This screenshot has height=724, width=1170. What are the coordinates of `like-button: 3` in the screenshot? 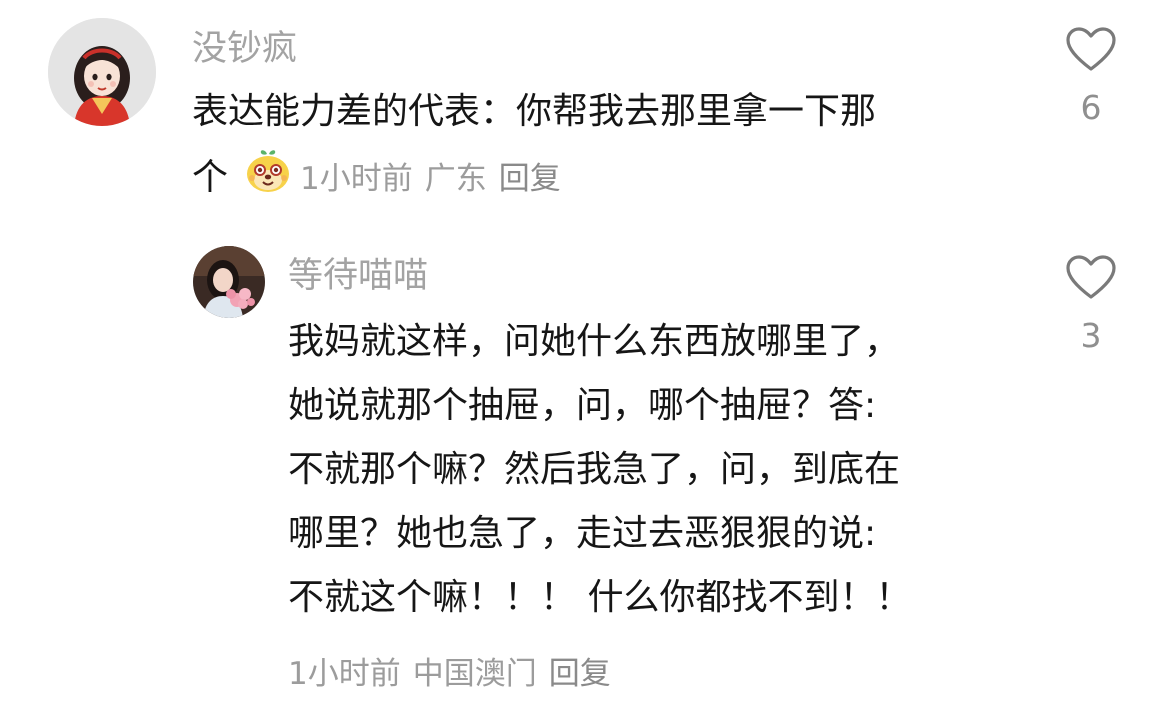 It's located at (1091, 305).